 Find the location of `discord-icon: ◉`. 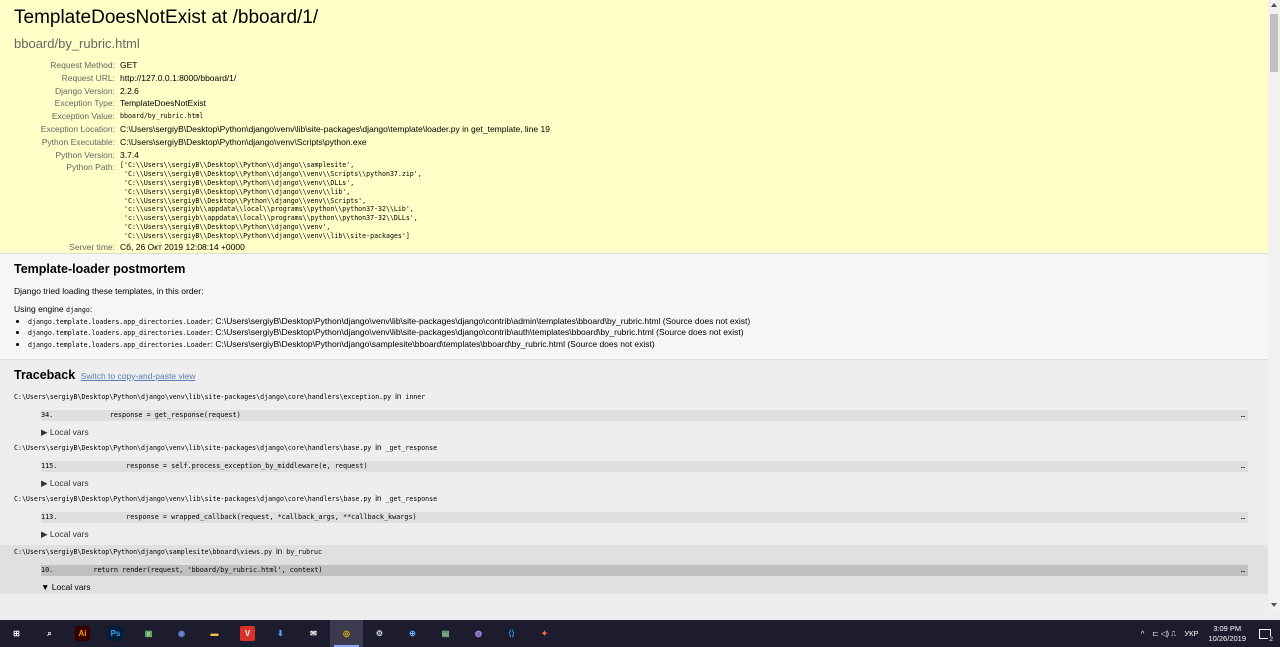

discord-icon: ◉ is located at coordinates (181, 633).